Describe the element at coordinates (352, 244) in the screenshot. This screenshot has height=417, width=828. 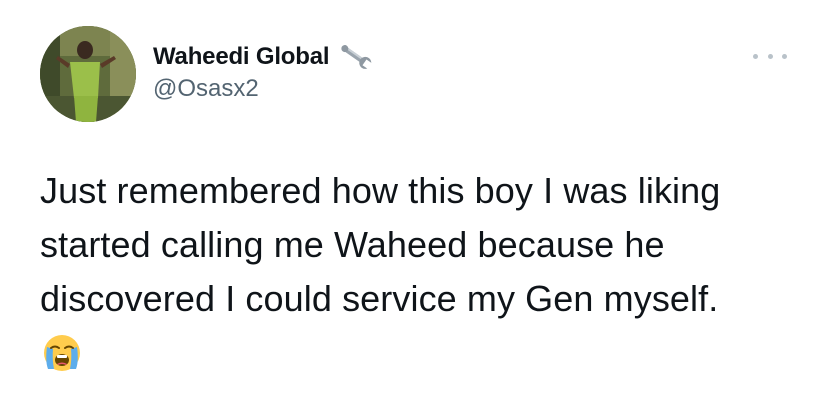
I see `tweet-text-line: started calling me Waheed because he` at that location.